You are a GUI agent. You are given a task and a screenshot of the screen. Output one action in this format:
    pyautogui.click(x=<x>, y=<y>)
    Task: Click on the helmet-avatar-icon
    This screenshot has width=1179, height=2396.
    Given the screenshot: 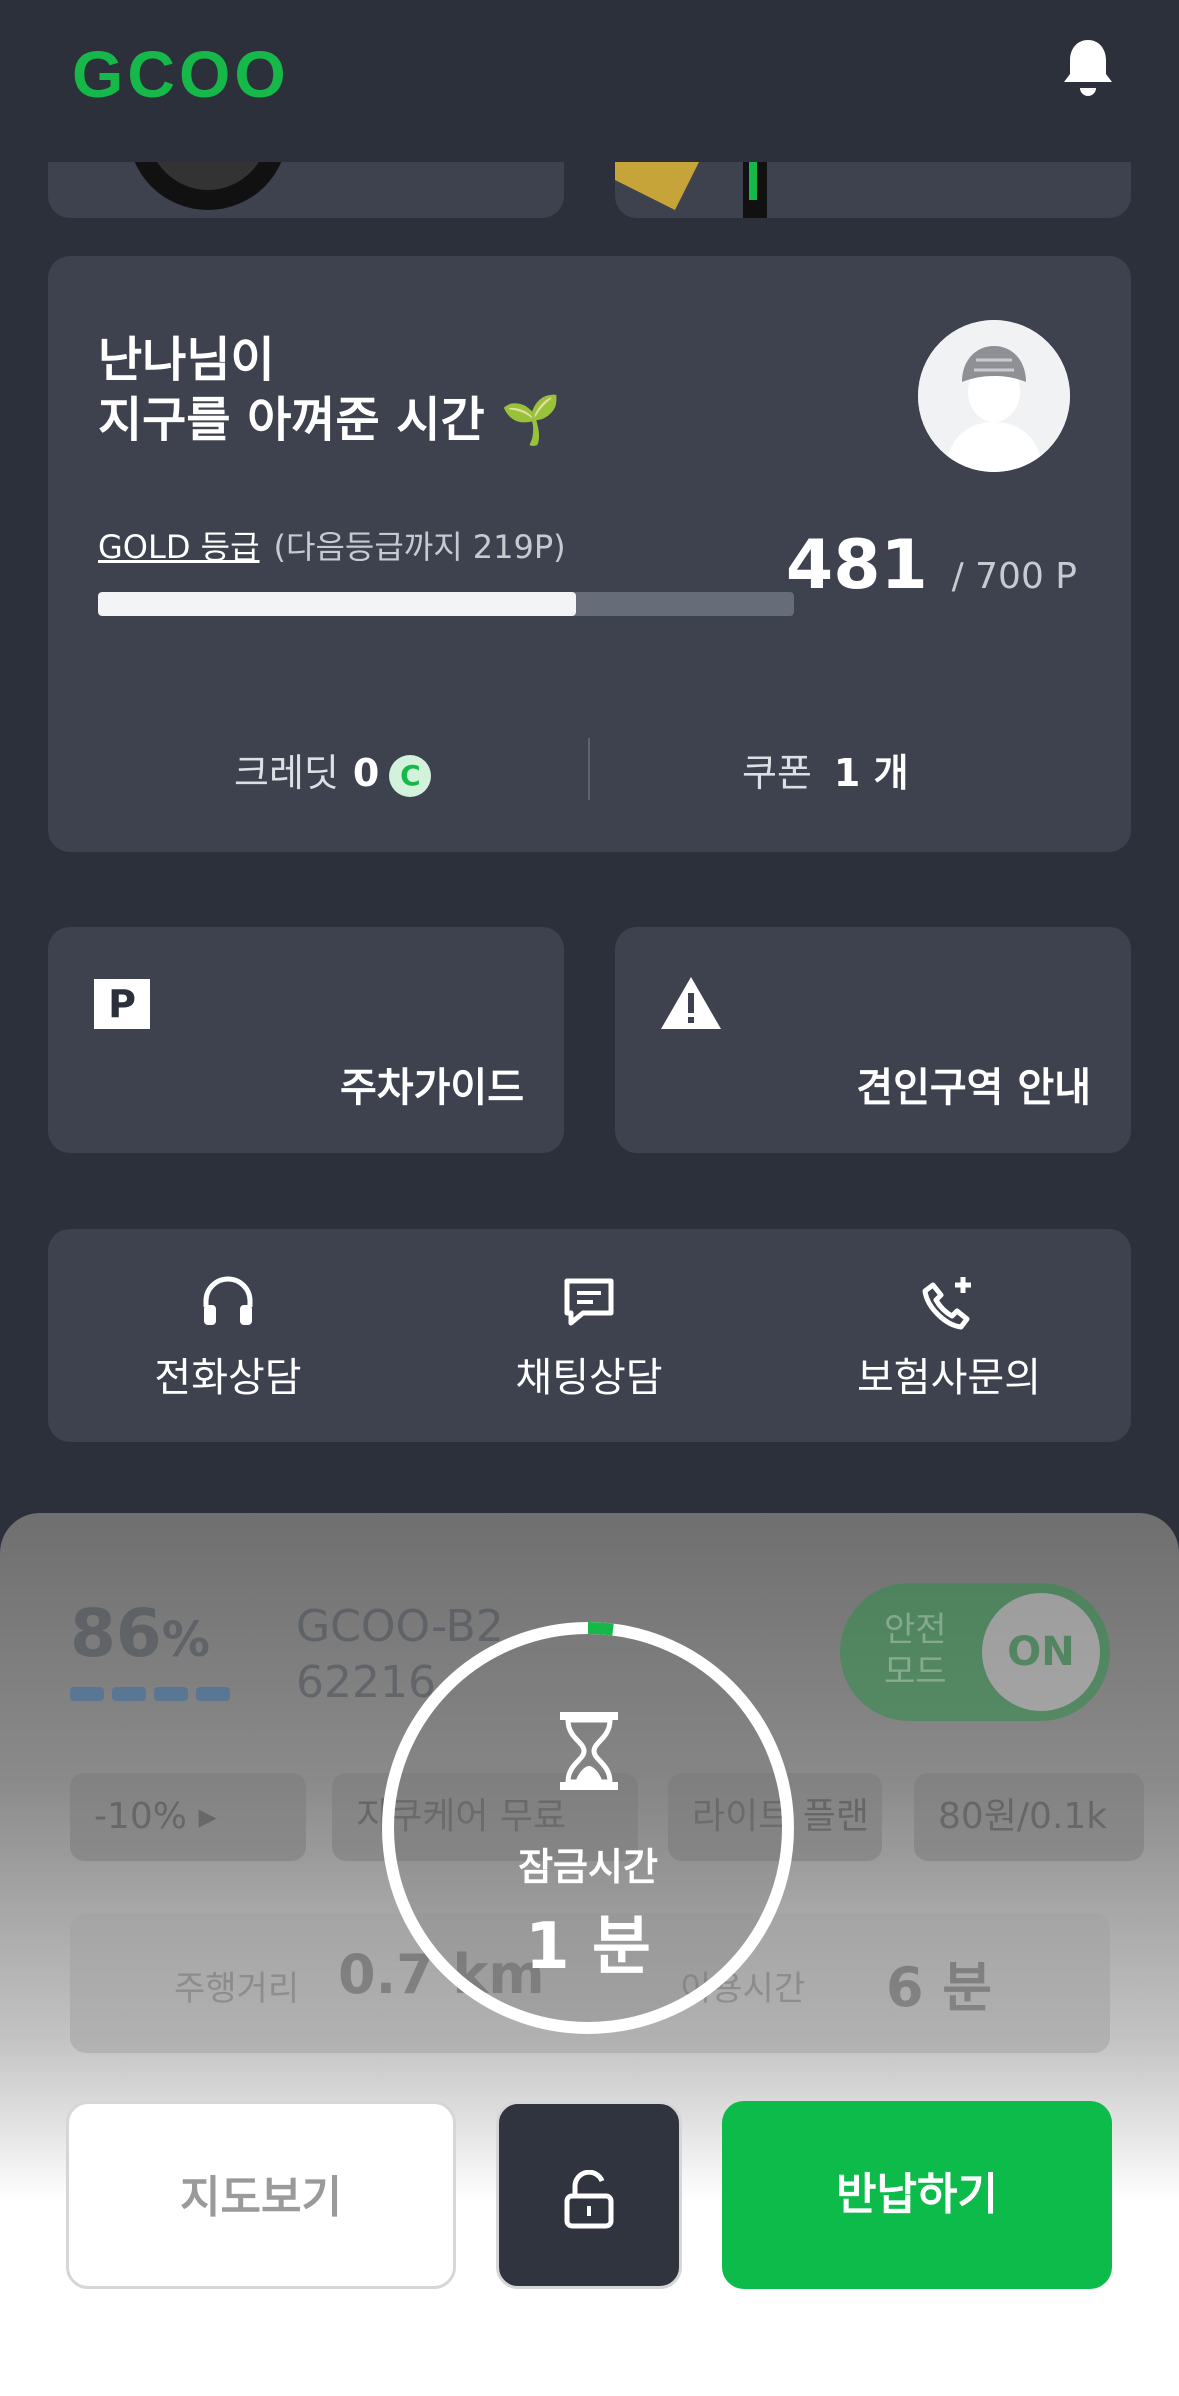 What is the action you would take?
    pyautogui.click(x=994, y=396)
    